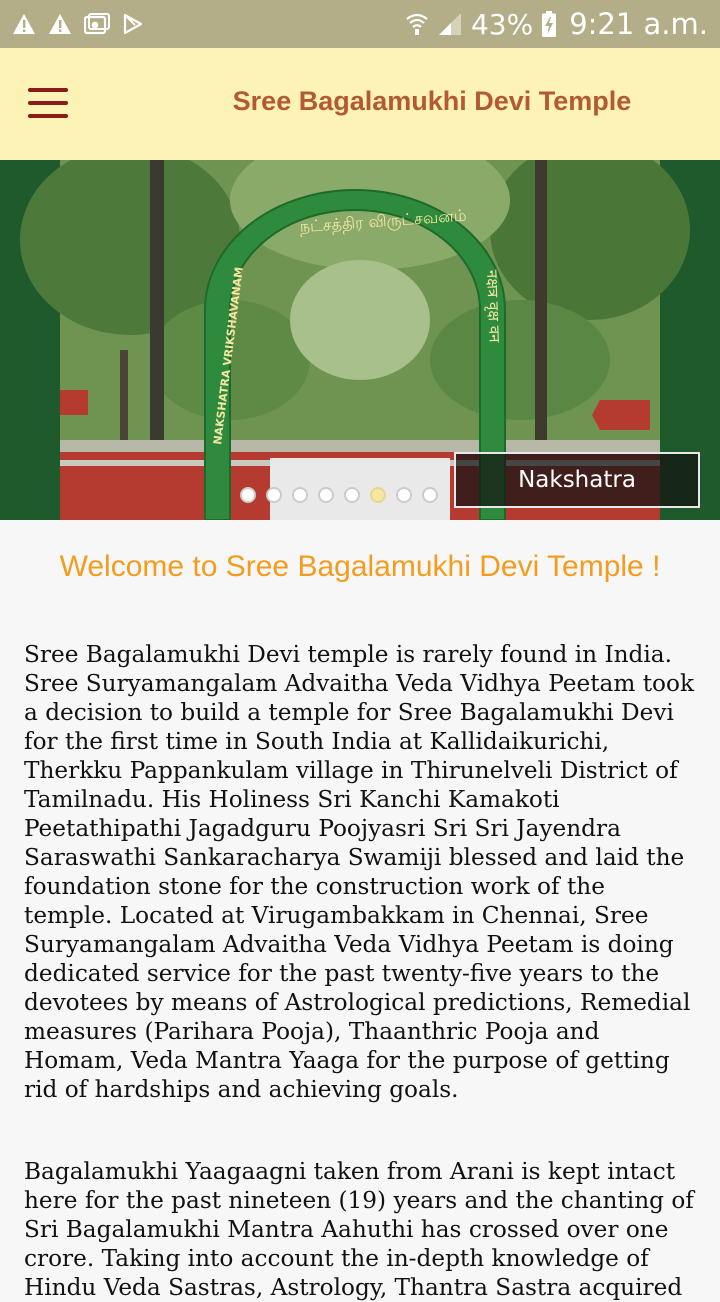 This screenshot has height=1302, width=720. Describe the element at coordinates (133, 24) in the screenshot. I see `play-store-icon` at that location.